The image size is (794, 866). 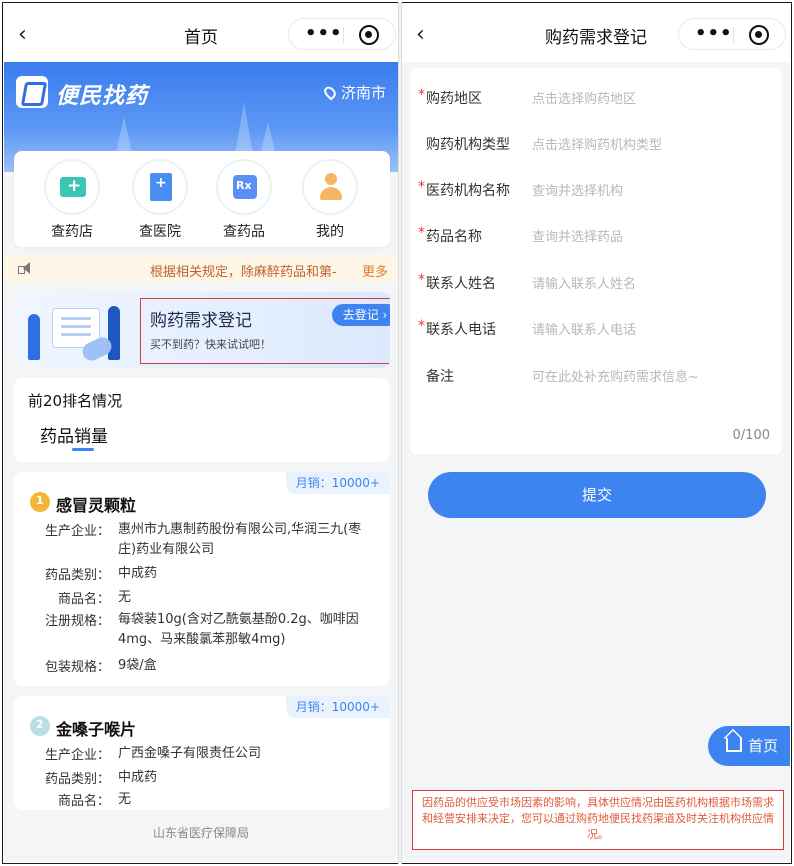 I want to click on pharmacy-icon, so click(x=73, y=186).